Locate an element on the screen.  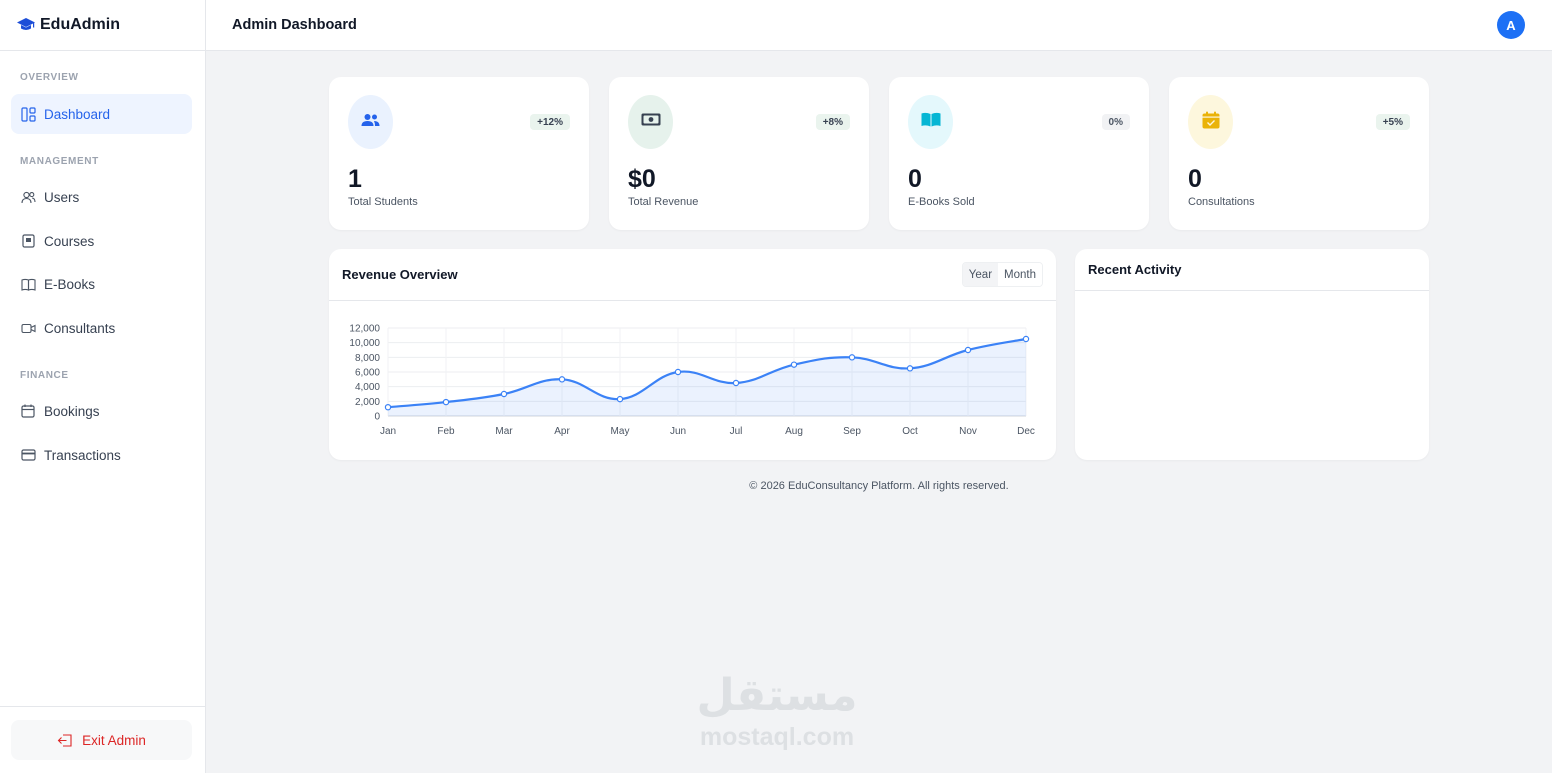
section-management: MANAGEMENT is located at coordinates (59, 161).